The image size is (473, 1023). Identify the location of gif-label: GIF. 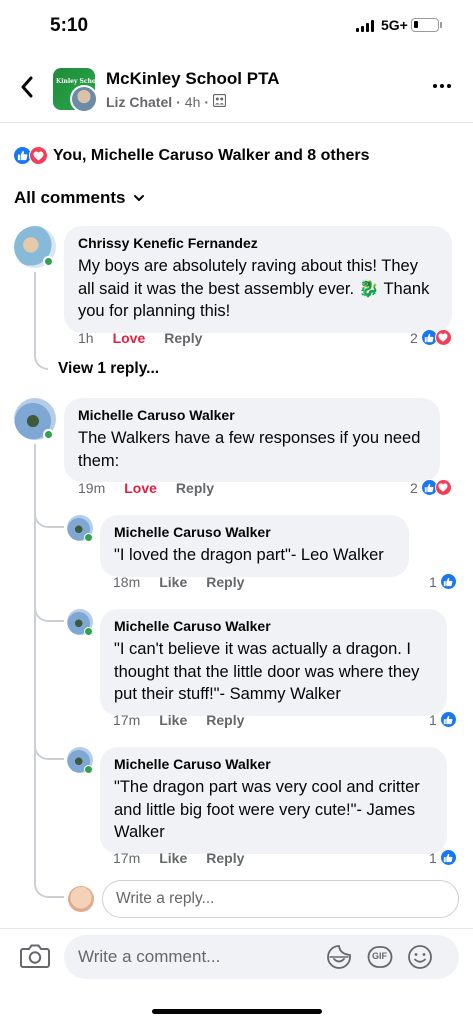
(379, 956).